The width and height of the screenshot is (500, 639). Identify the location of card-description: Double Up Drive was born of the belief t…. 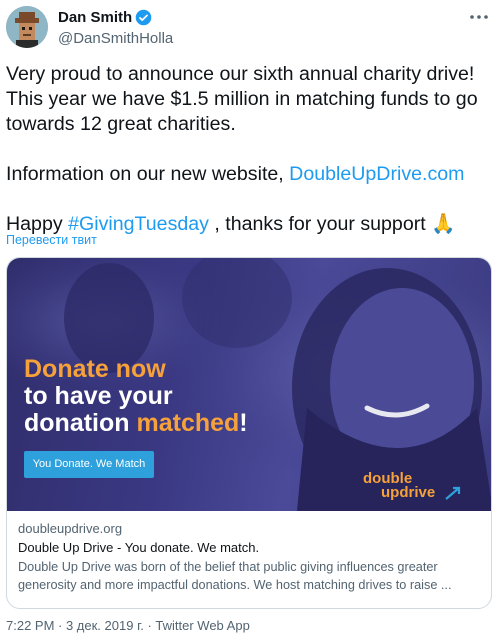
(235, 576).